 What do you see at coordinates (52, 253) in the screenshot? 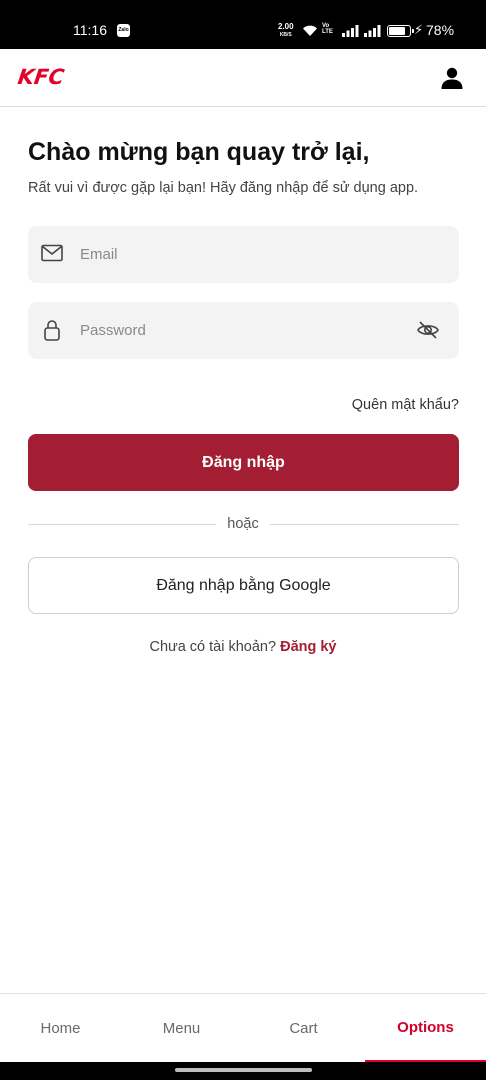
I see `mail-icon` at bounding box center [52, 253].